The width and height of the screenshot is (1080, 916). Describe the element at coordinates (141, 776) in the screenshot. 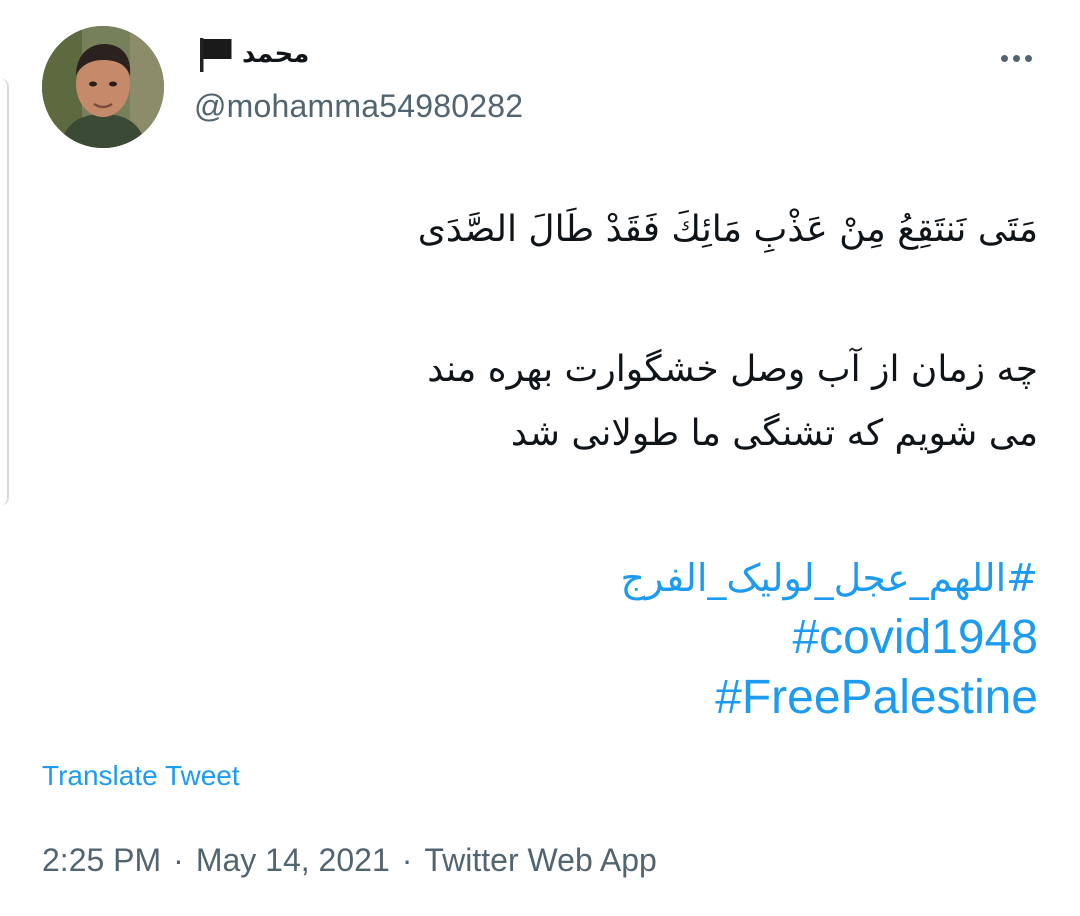

I see `translate-tweet-link: Translate Tweet` at that location.